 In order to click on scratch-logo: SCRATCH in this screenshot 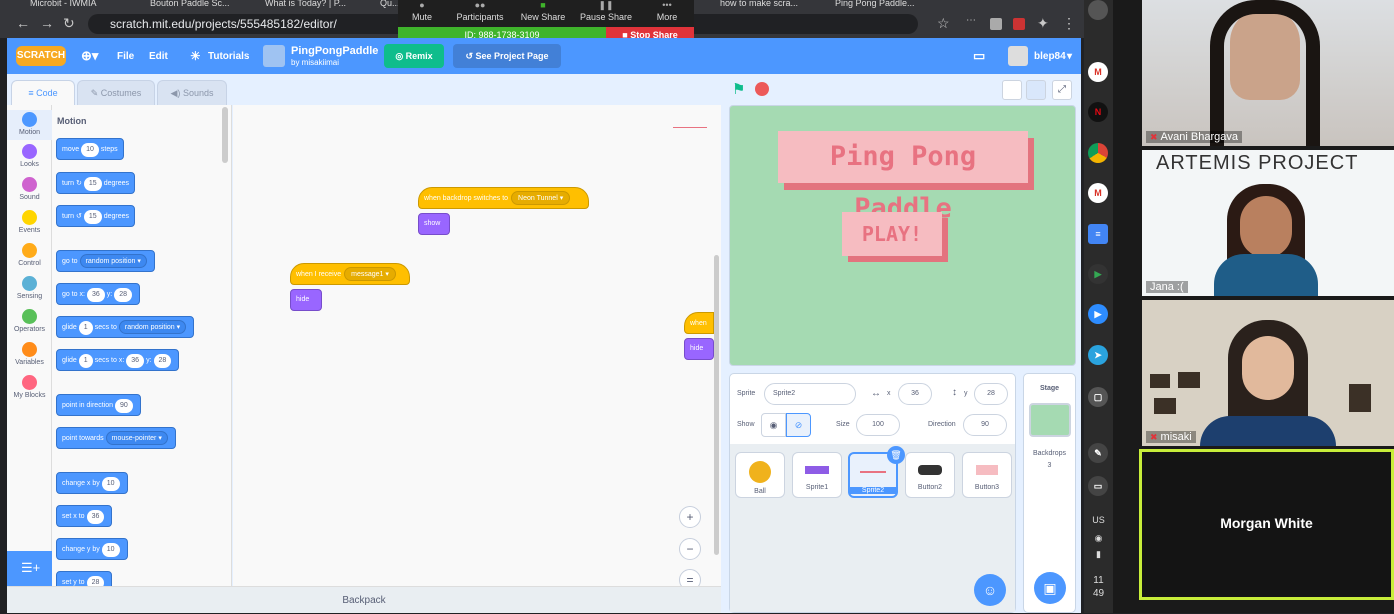, I will do `click(41, 56)`.